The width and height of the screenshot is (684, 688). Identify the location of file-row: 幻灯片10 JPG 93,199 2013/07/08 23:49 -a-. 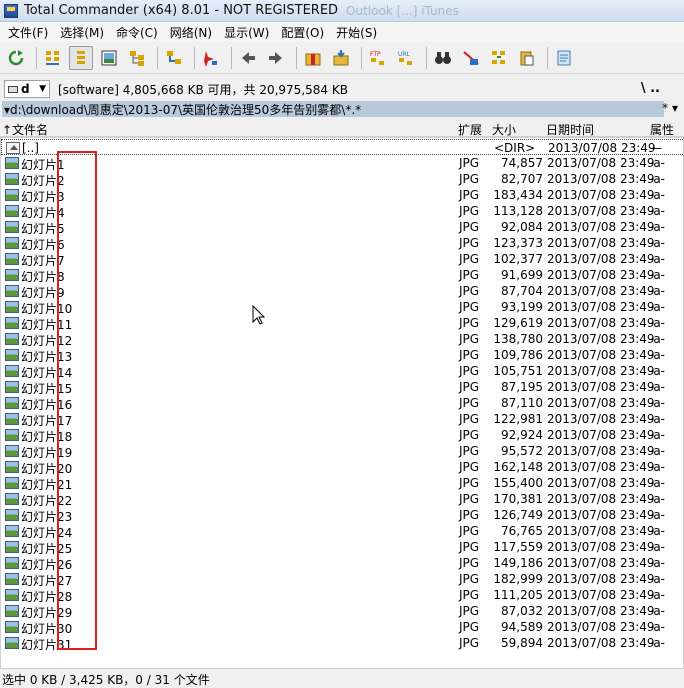
(342, 307).